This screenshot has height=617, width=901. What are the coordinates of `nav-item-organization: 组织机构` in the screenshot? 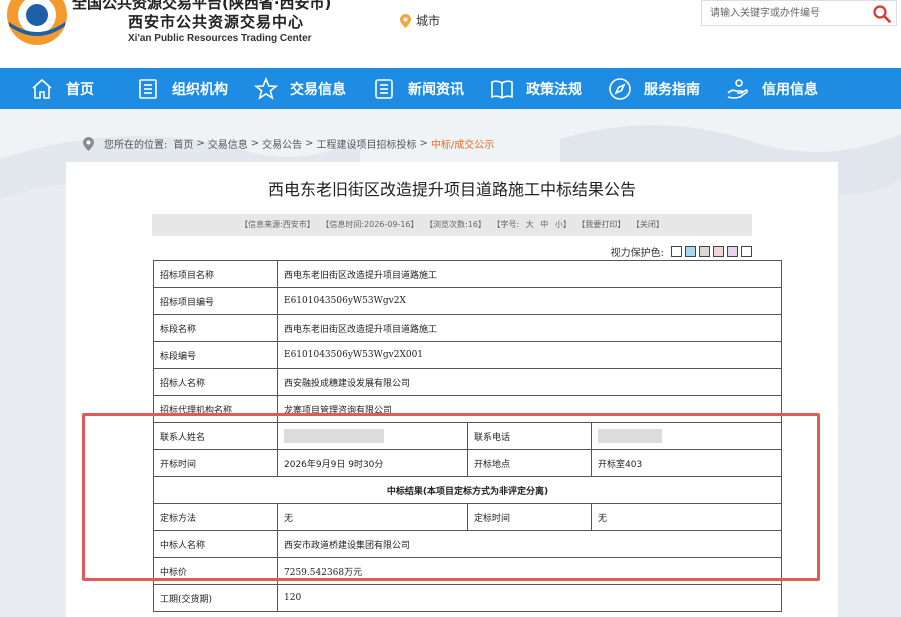 It's located at (182, 88).